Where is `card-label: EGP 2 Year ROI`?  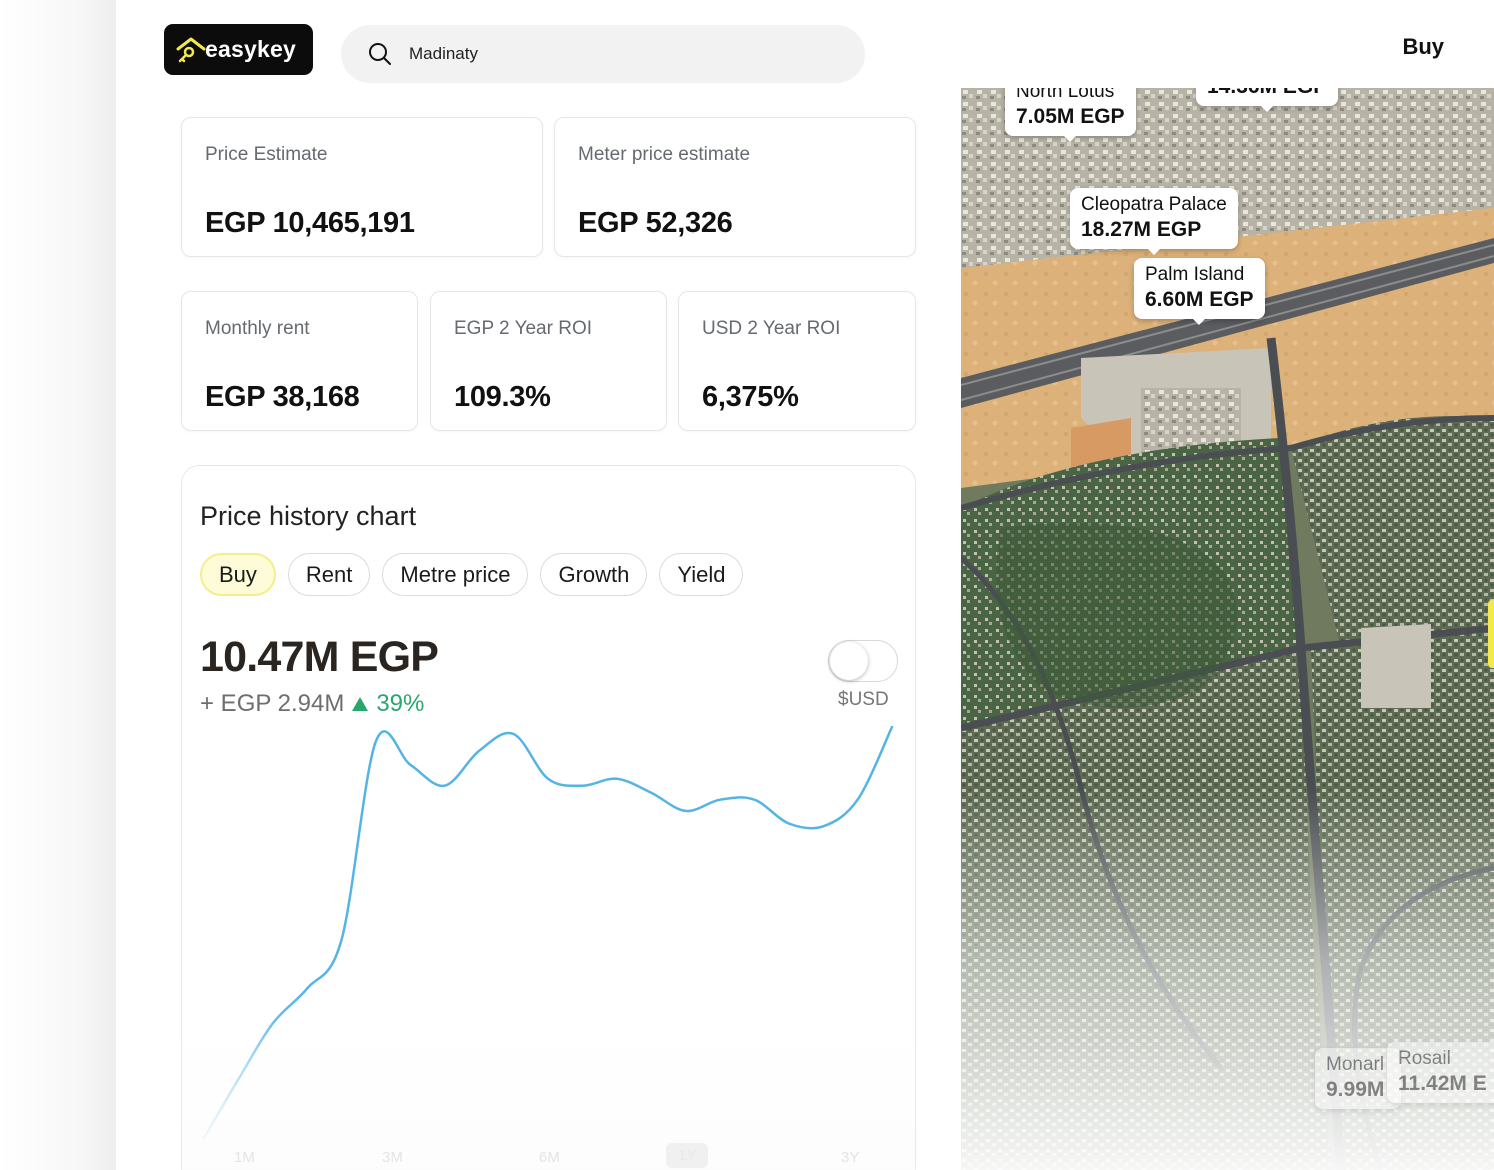
card-label: EGP 2 Year ROI is located at coordinates (523, 328).